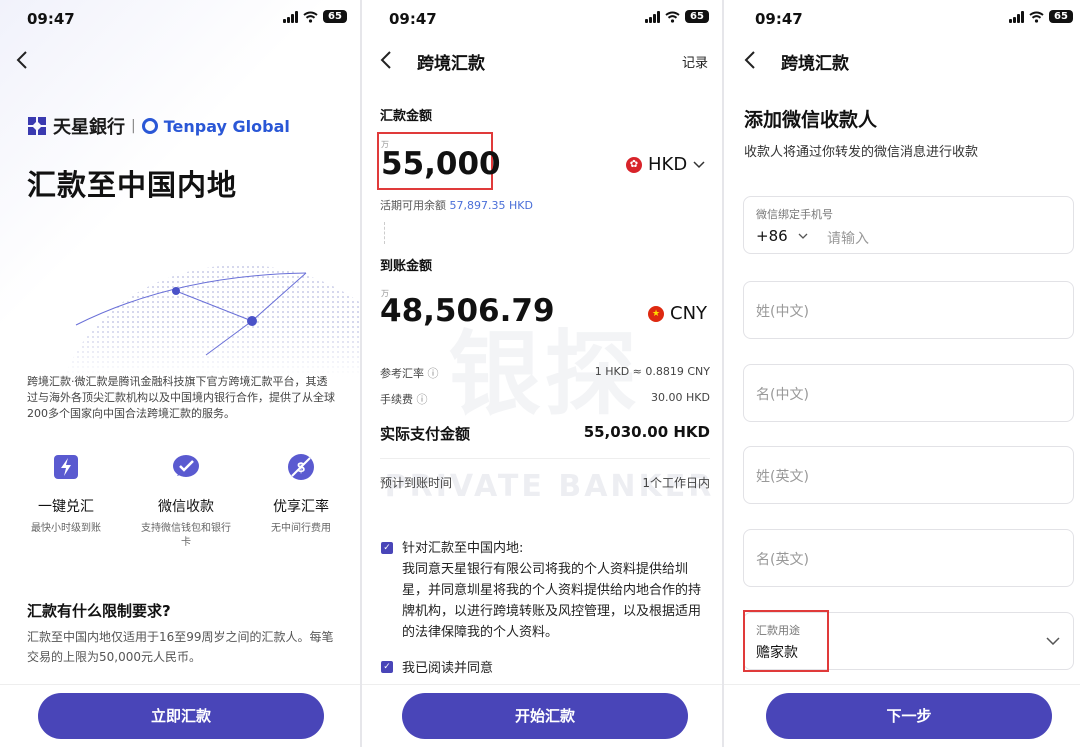 This screenshot has height=747, width=1080. What do you see at coordinates (545, 373) in the screenshot?
I see `rate-row: 参考汇率 ⓘ 1 HKD ≈ 0.8819 CNY` at bounding box center [545, 373].